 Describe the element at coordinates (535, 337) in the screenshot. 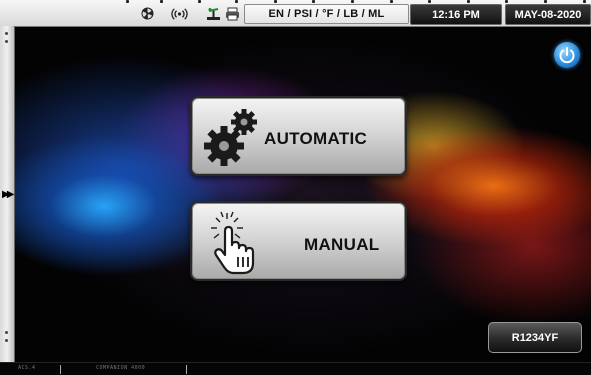

I see `refrigerant-button: R1234YF` at that location.